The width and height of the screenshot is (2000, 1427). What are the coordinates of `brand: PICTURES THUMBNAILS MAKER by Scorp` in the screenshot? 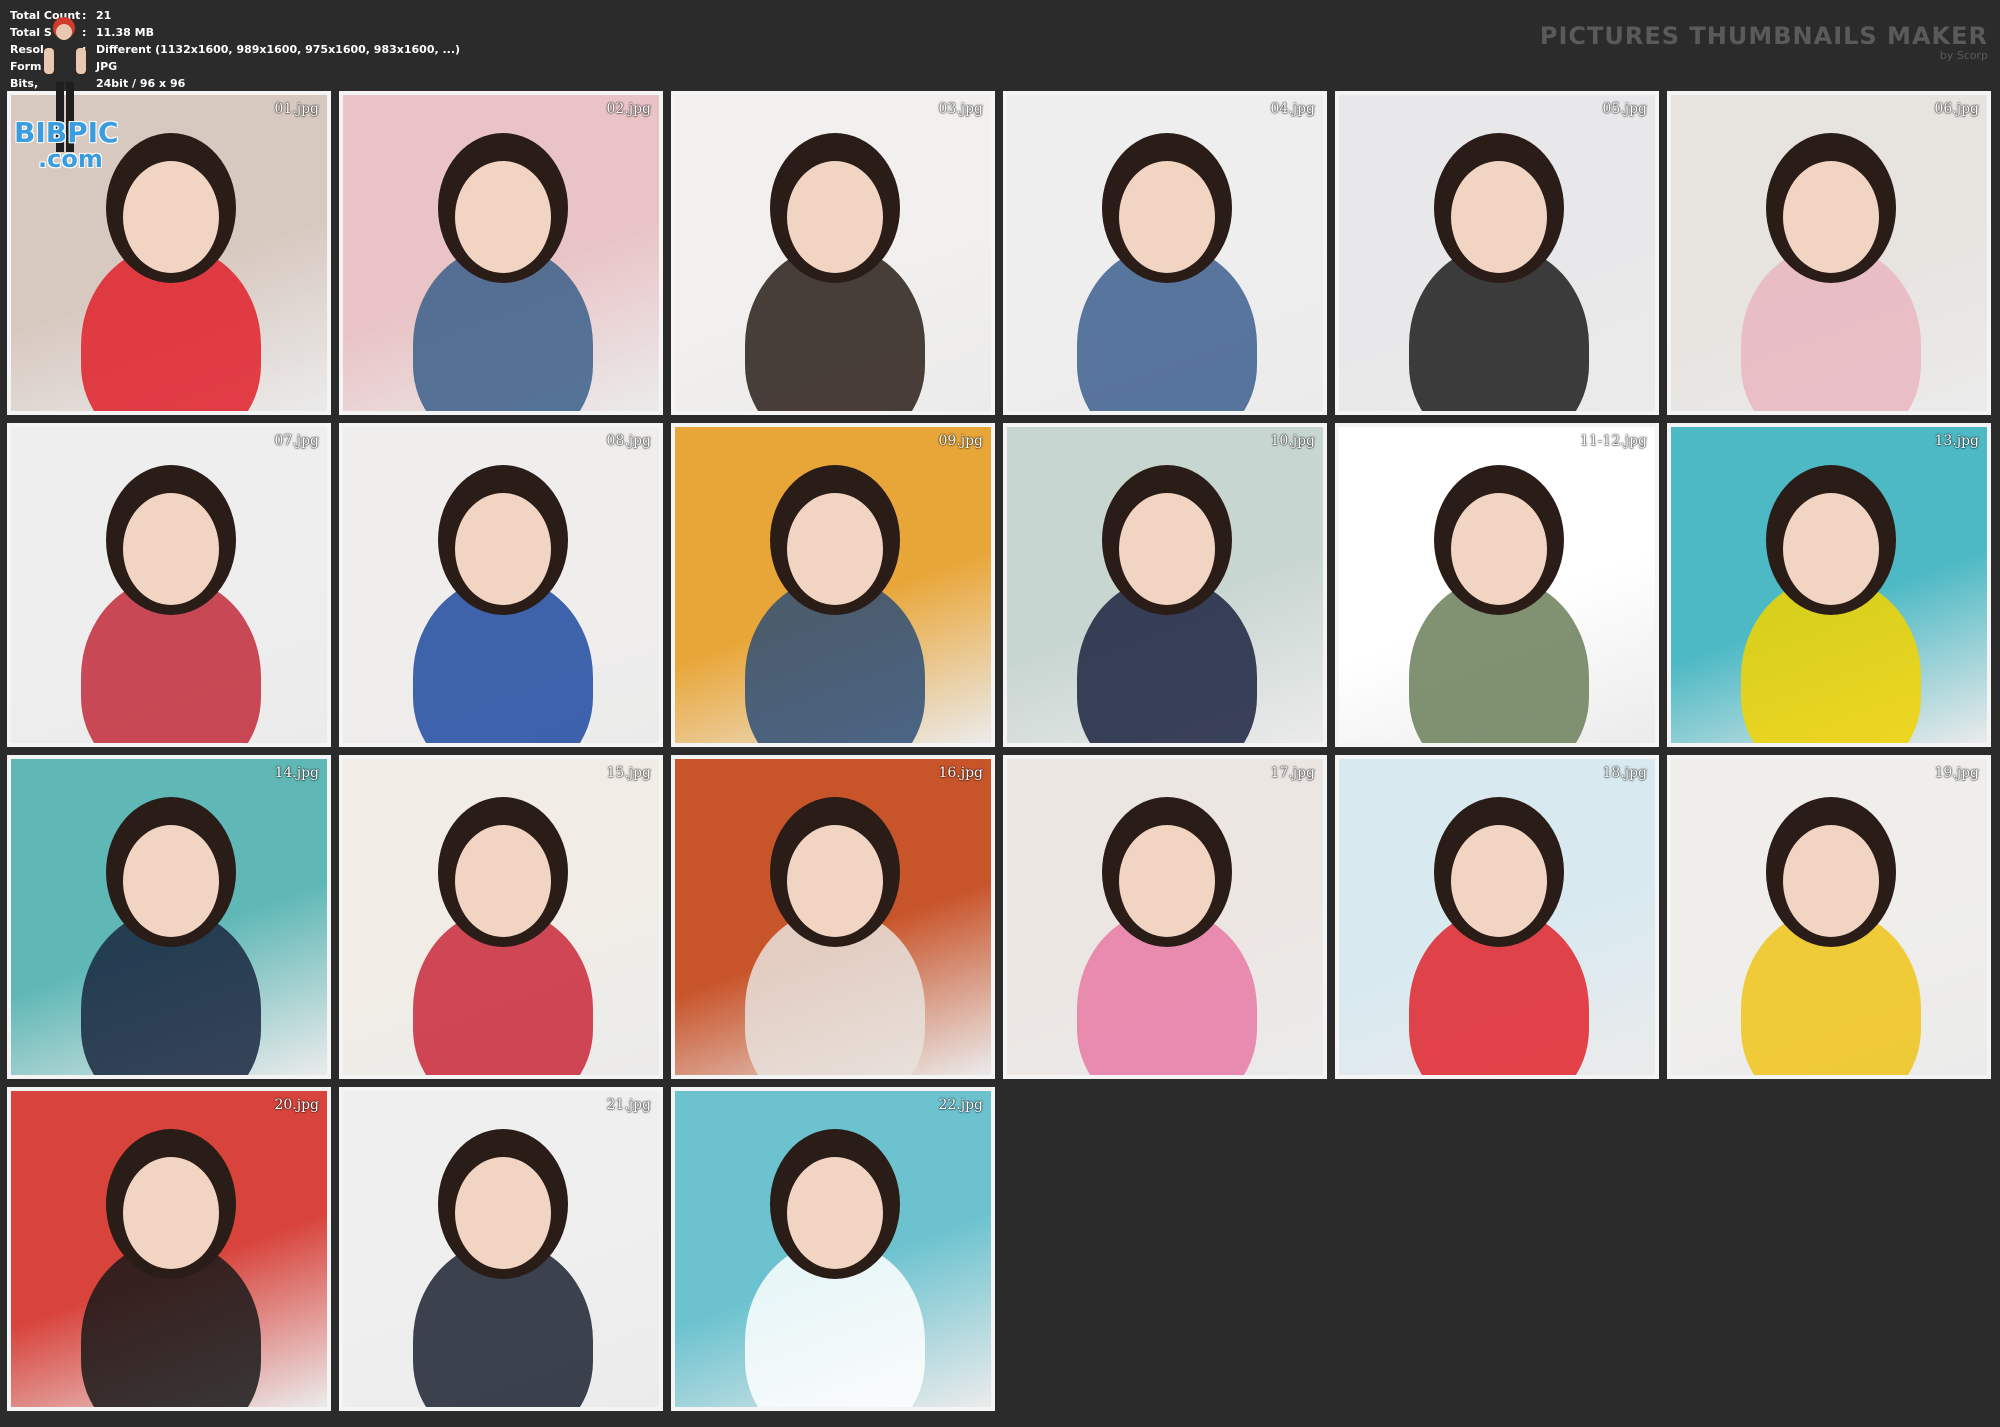 It's located at (1764, 42).